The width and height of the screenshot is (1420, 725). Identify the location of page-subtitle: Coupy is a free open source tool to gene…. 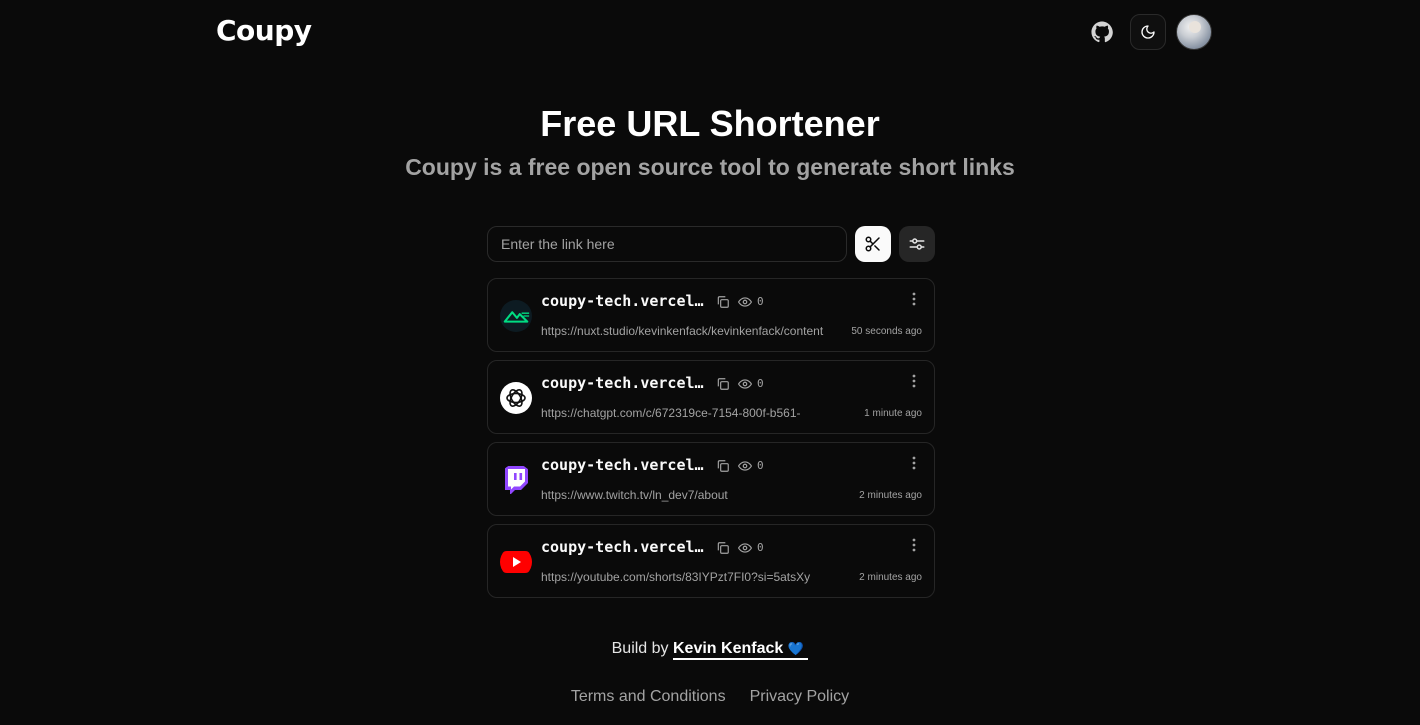
(710, 167).